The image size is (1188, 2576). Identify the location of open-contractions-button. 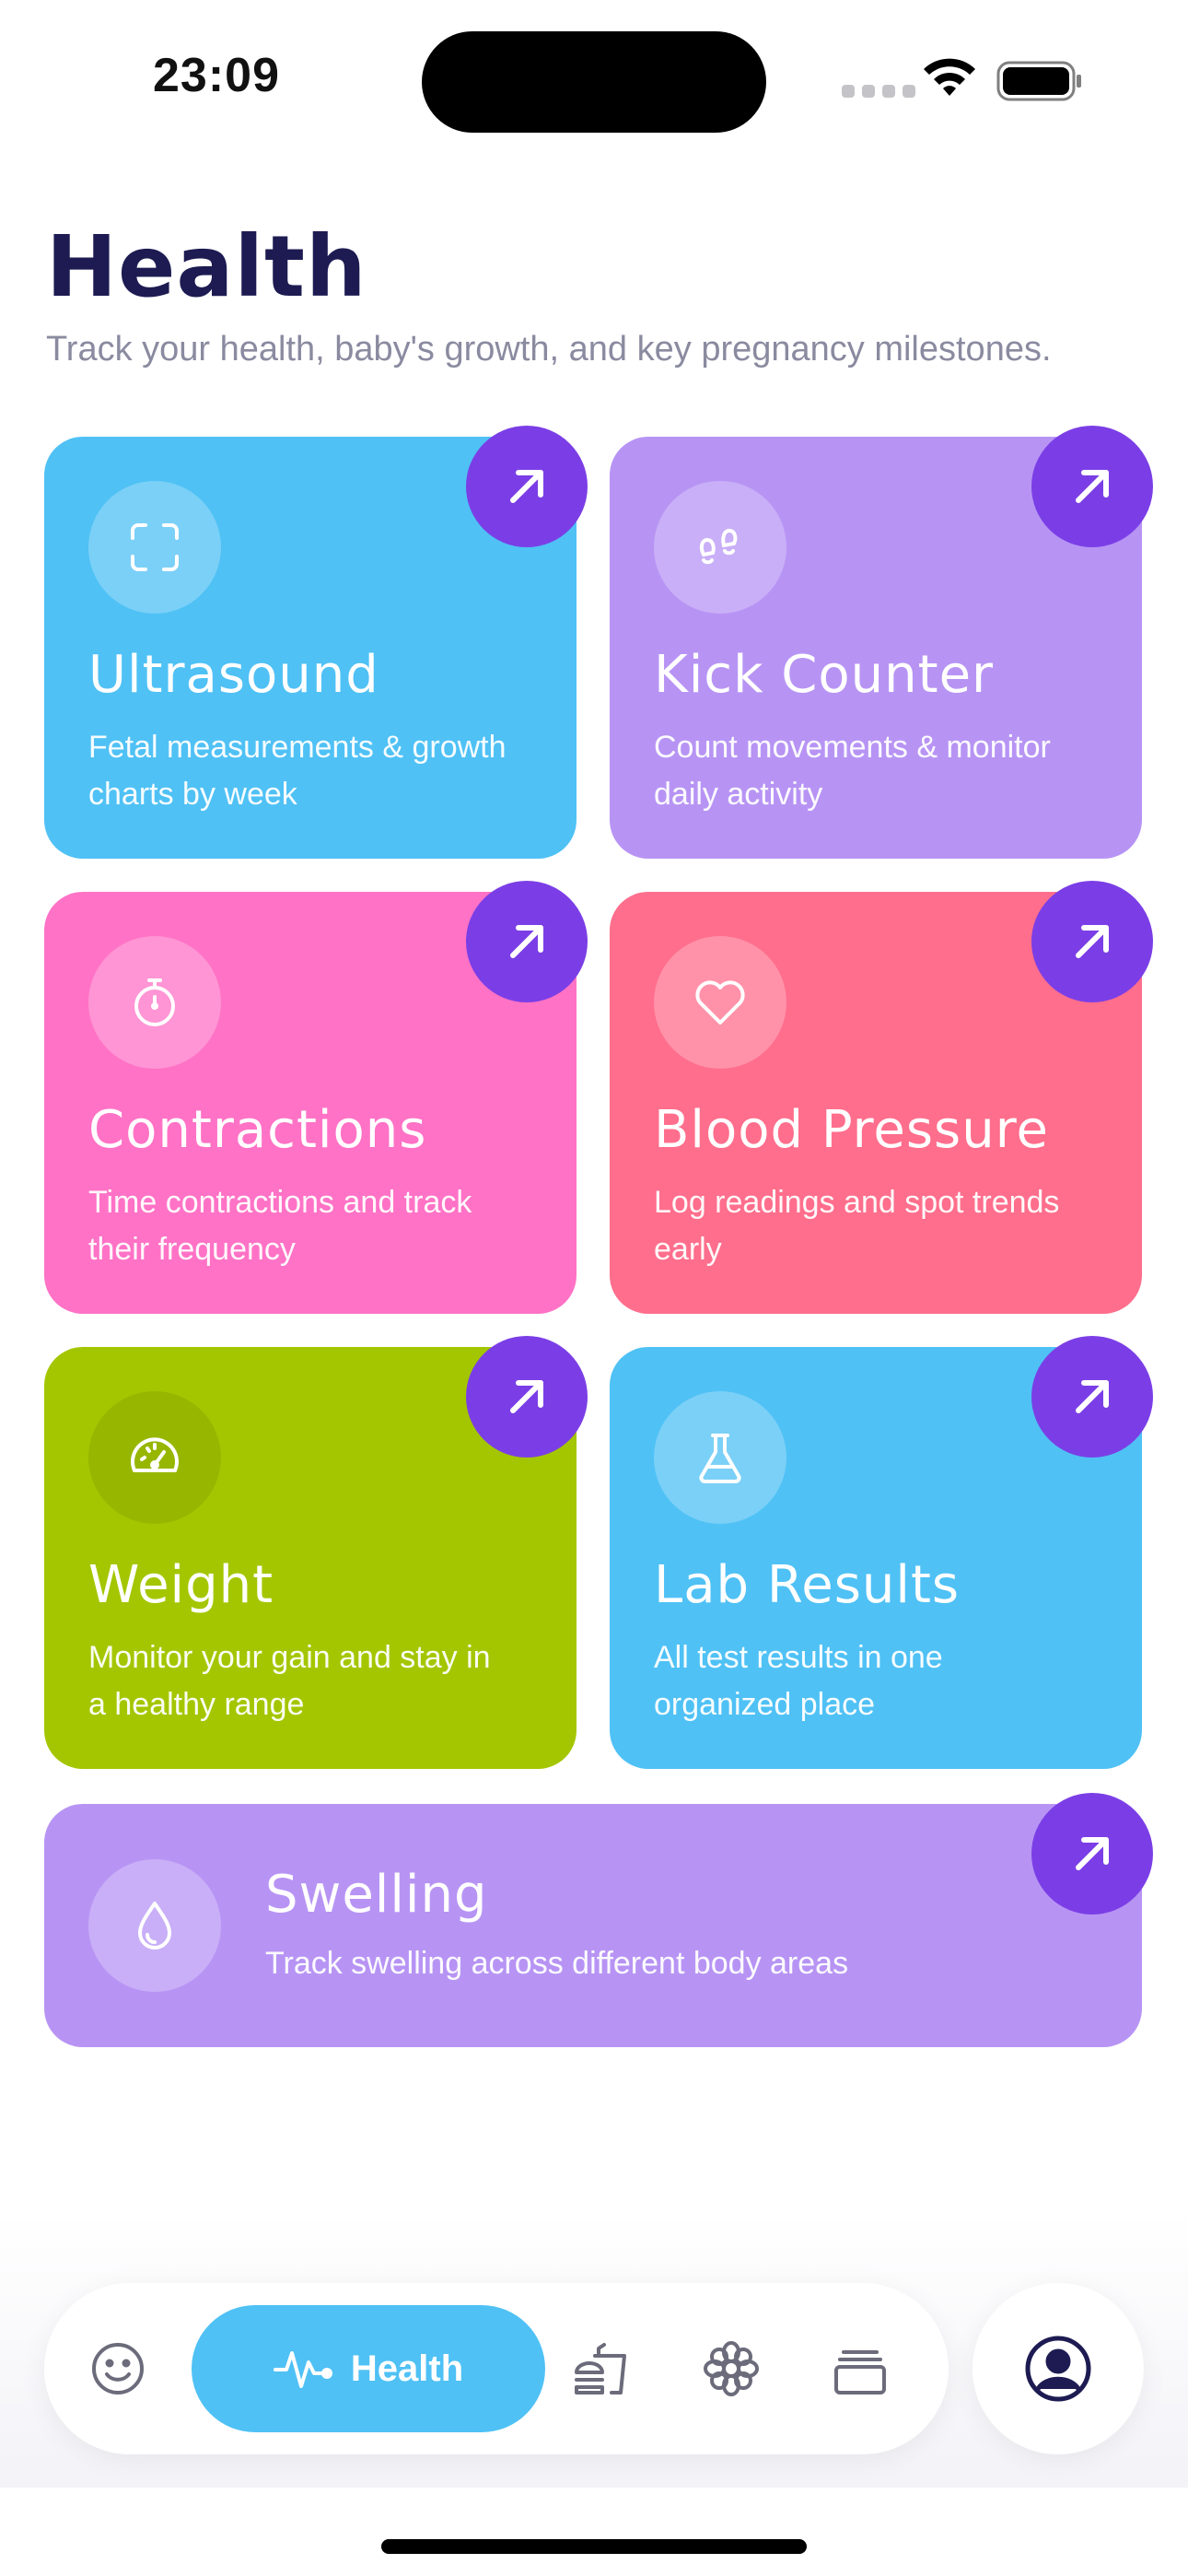
(527, 941).